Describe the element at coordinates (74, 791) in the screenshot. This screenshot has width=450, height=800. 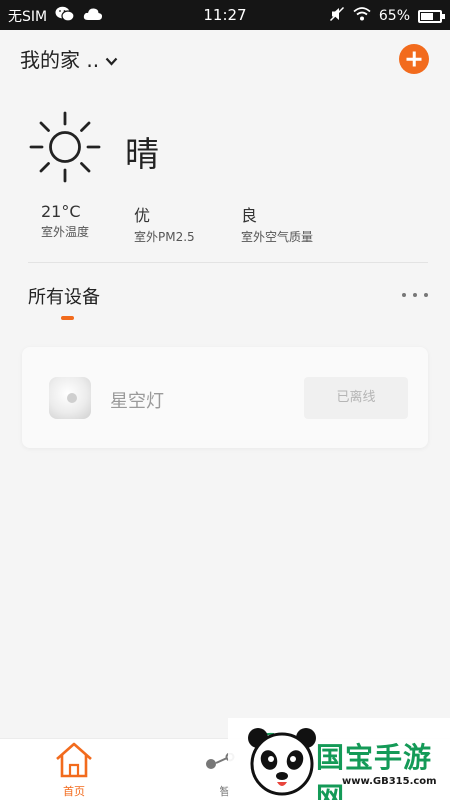
I see `nav-home-label: 首页` at that location.